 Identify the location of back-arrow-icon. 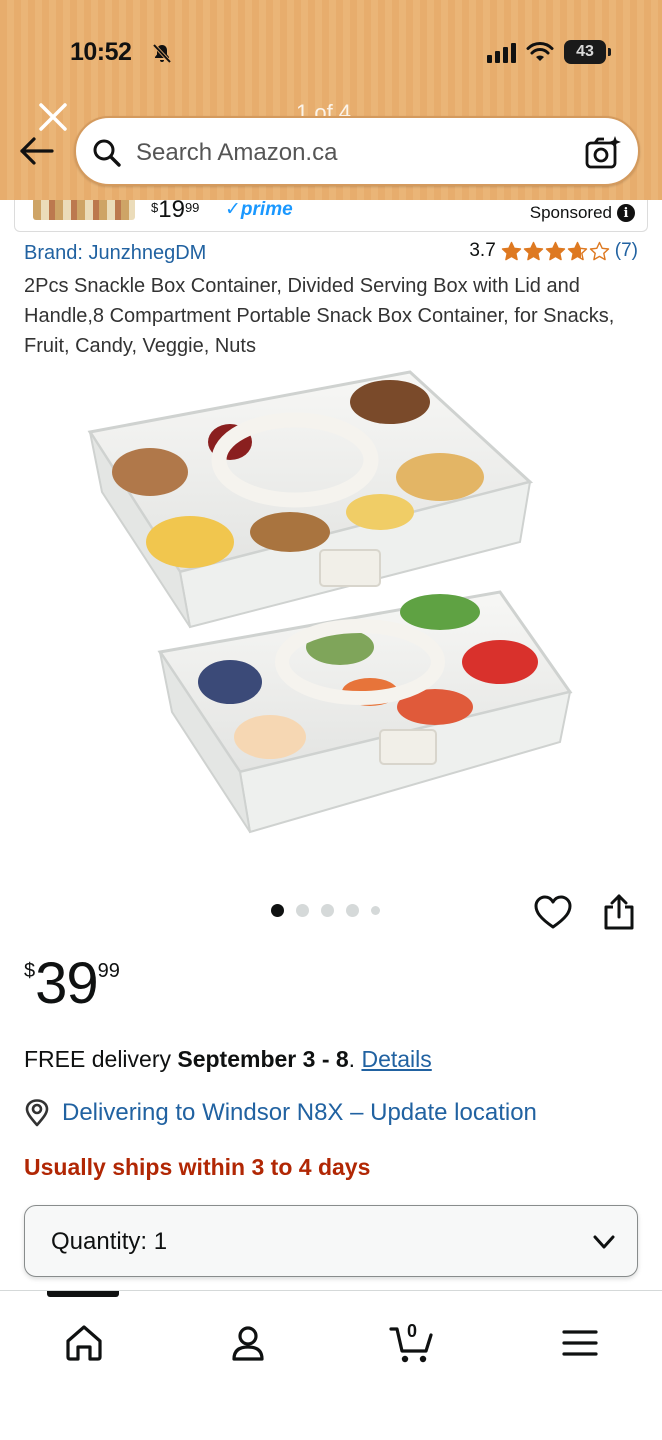
(37, 151).